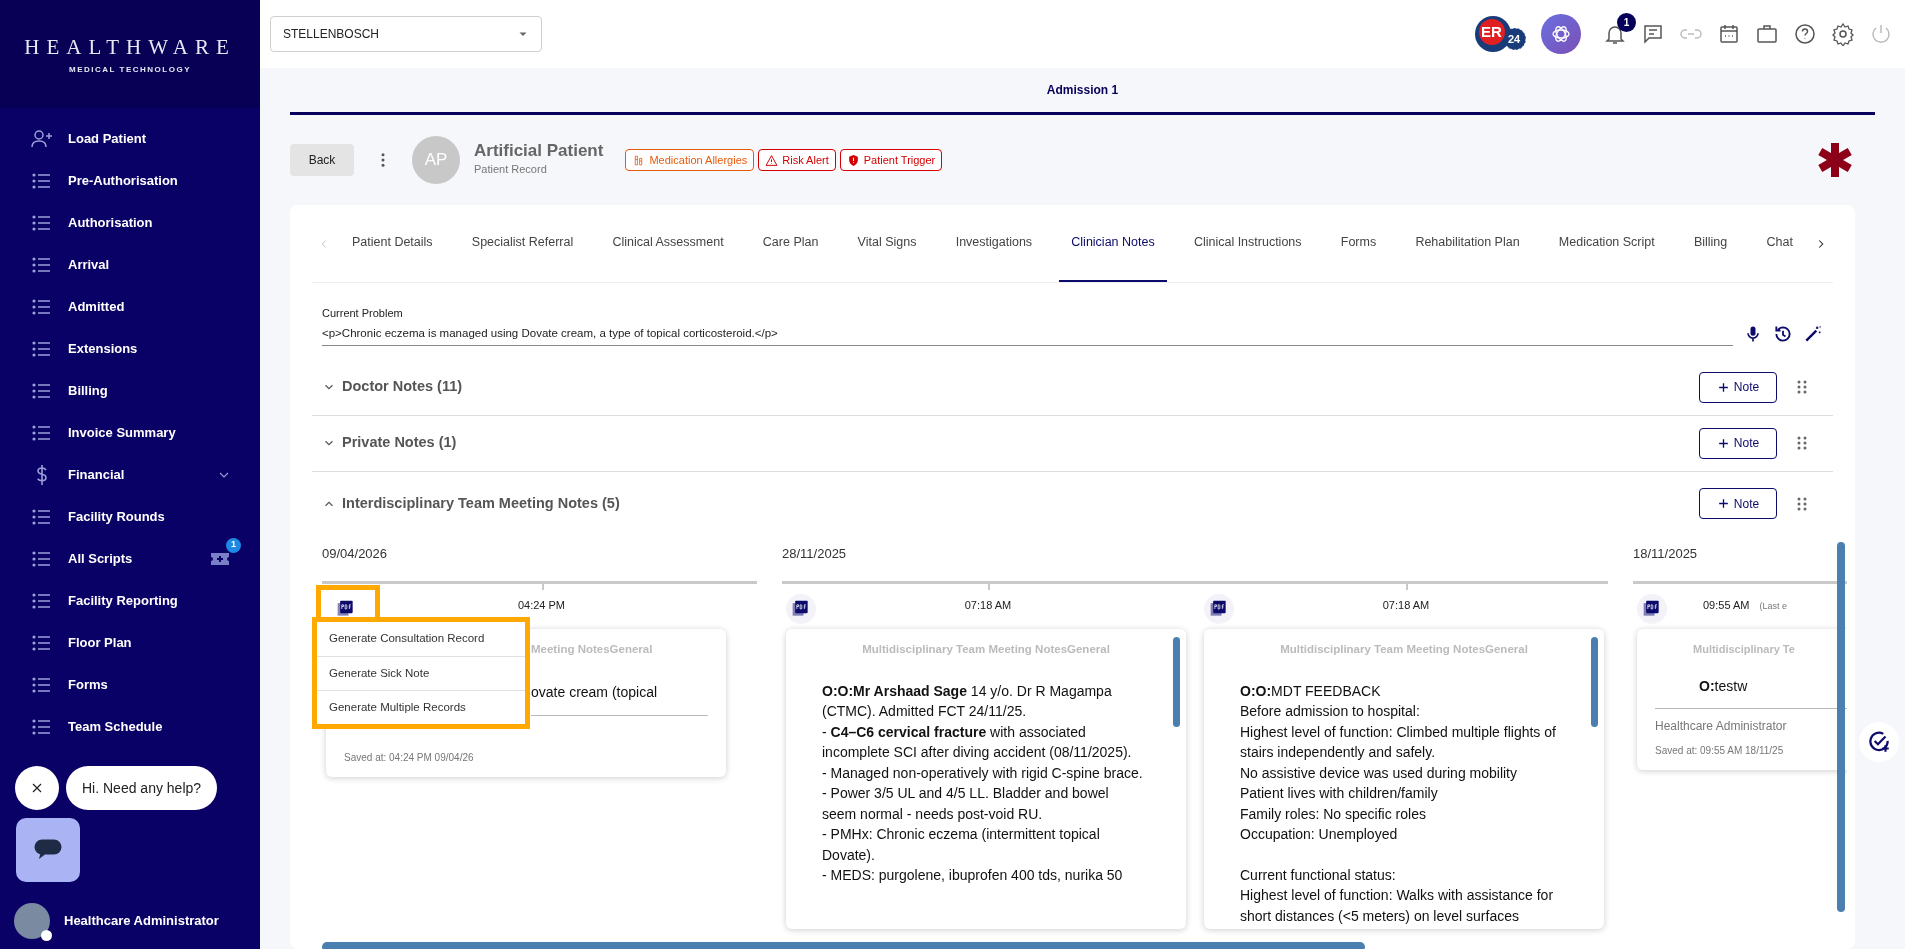 This screenshot has width=1905, height=949. Describe the element at coordinates (100, 643) in the screenshot. I see `sidebar-item-label: Floor Plan` at that location.